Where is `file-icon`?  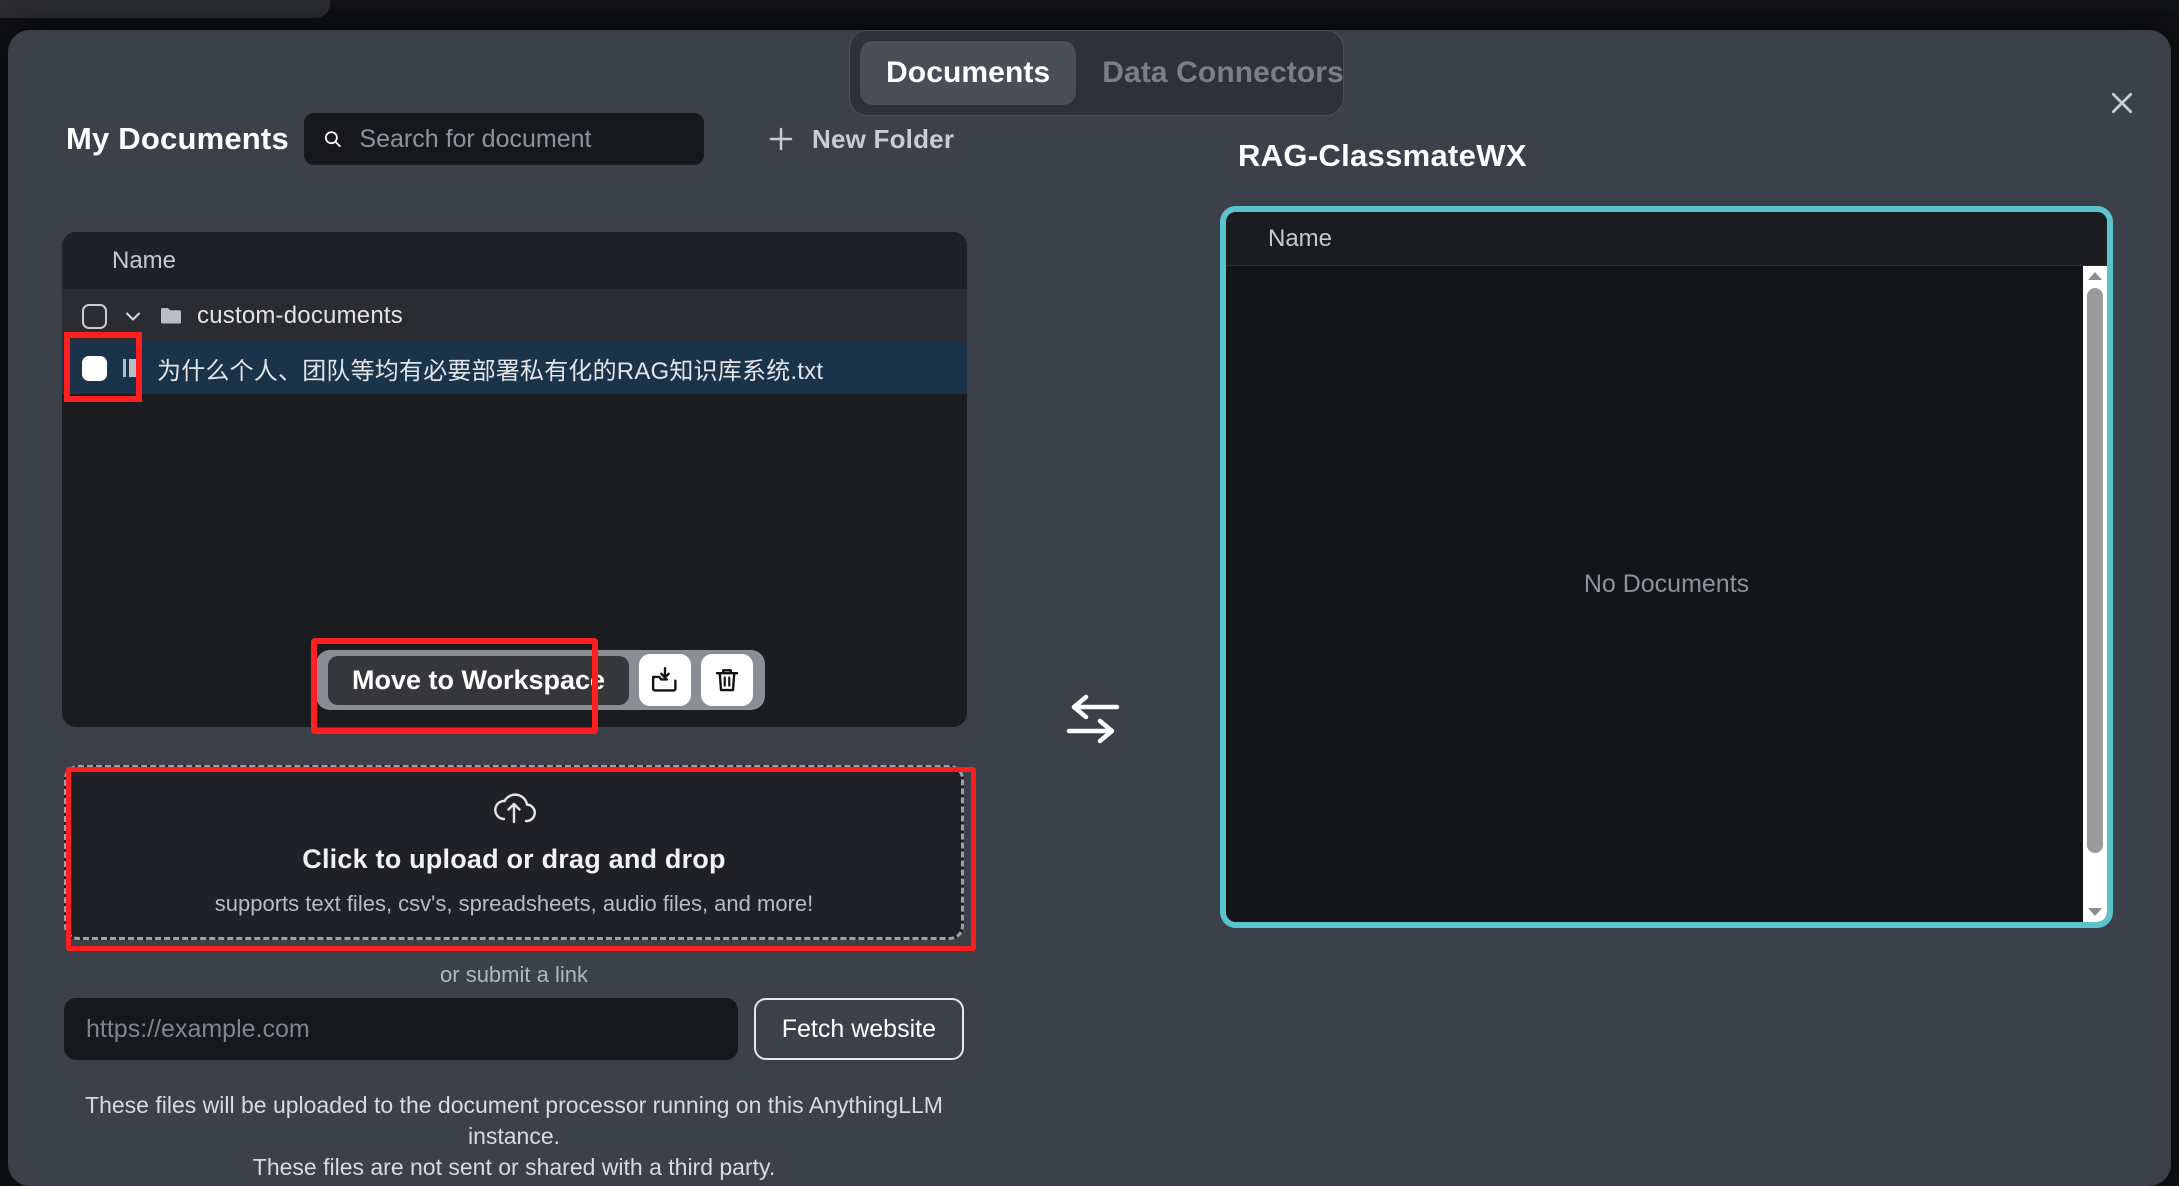 file-icon is located at coordinates (131, 368).